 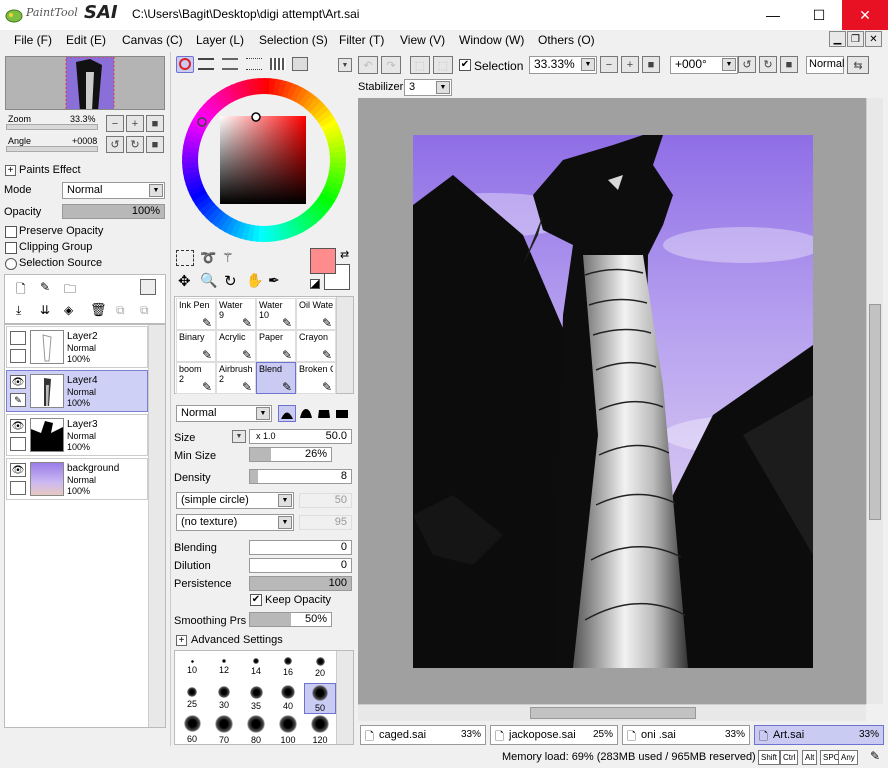 What do you see at coordinates (236, 314) in the screenshot?
I see `brush-tool-item: Water 9 ✎` at bounding box center [236, 314].